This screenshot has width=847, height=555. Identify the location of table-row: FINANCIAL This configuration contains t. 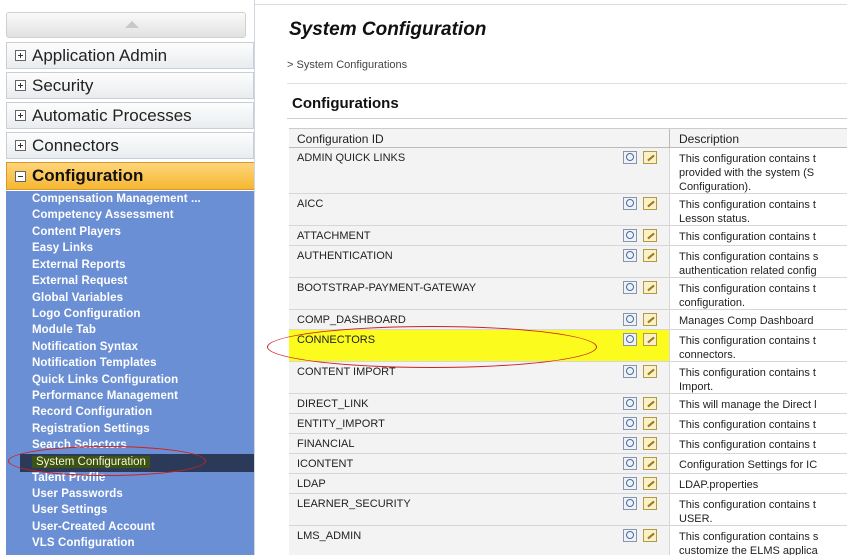
(568, 444).